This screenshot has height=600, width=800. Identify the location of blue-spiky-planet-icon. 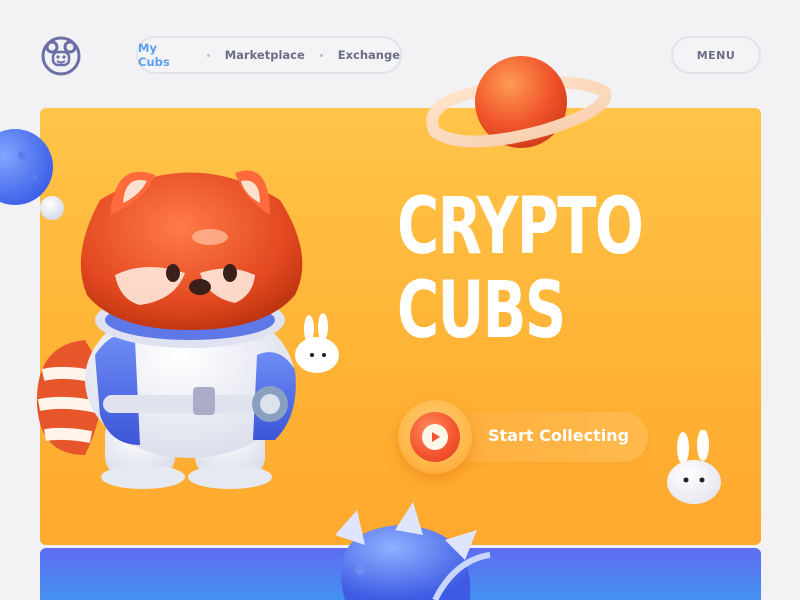
(413, 551).